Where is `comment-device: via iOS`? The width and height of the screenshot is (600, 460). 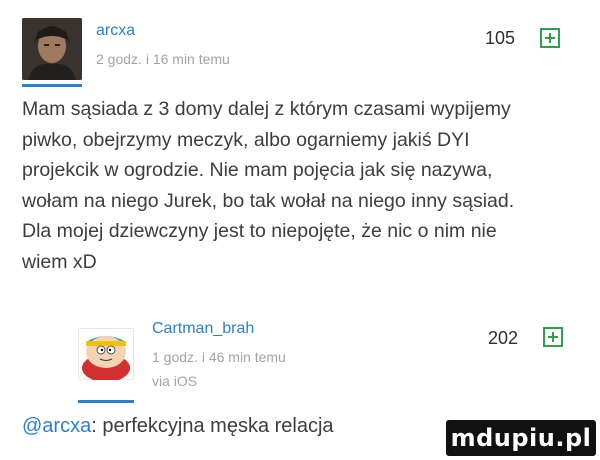
comment-device: via iOS is located at coordinates (175, 381).